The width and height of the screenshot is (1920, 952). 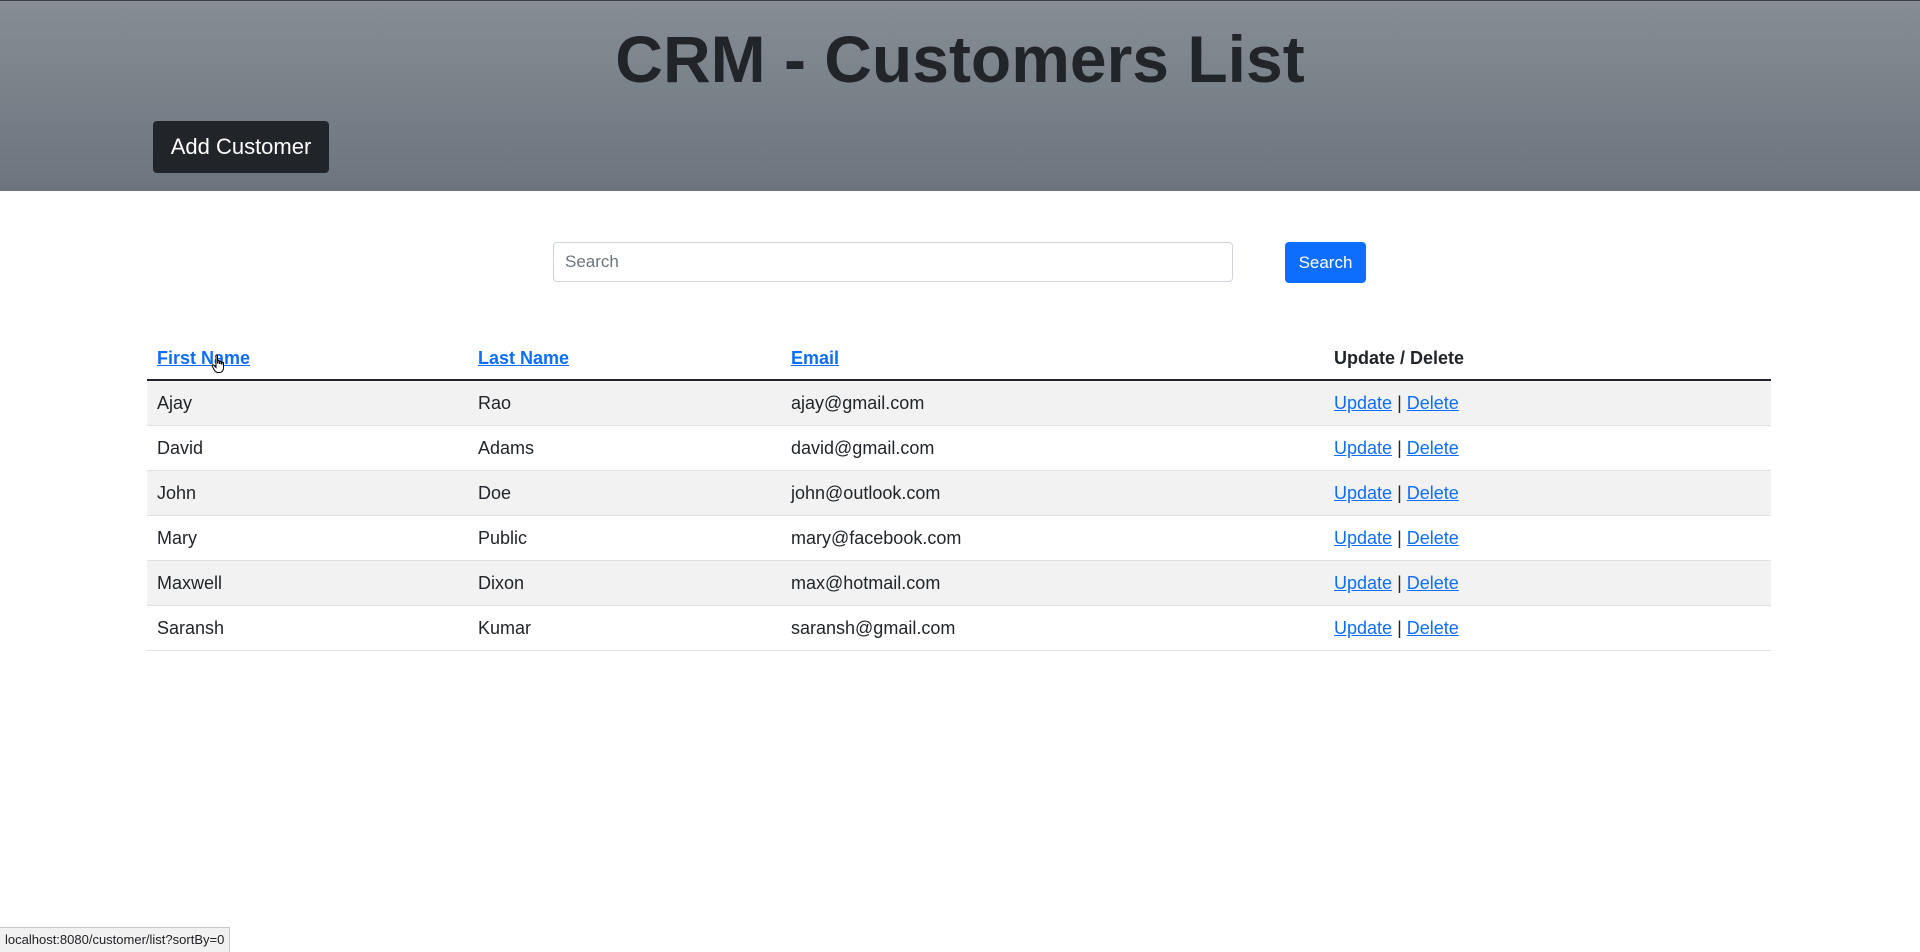 What do you see at coordinates (1052, 628) in the screenshot?
I see `email-cell: saransh@gmail.com` at bounding box center [1052, 628].